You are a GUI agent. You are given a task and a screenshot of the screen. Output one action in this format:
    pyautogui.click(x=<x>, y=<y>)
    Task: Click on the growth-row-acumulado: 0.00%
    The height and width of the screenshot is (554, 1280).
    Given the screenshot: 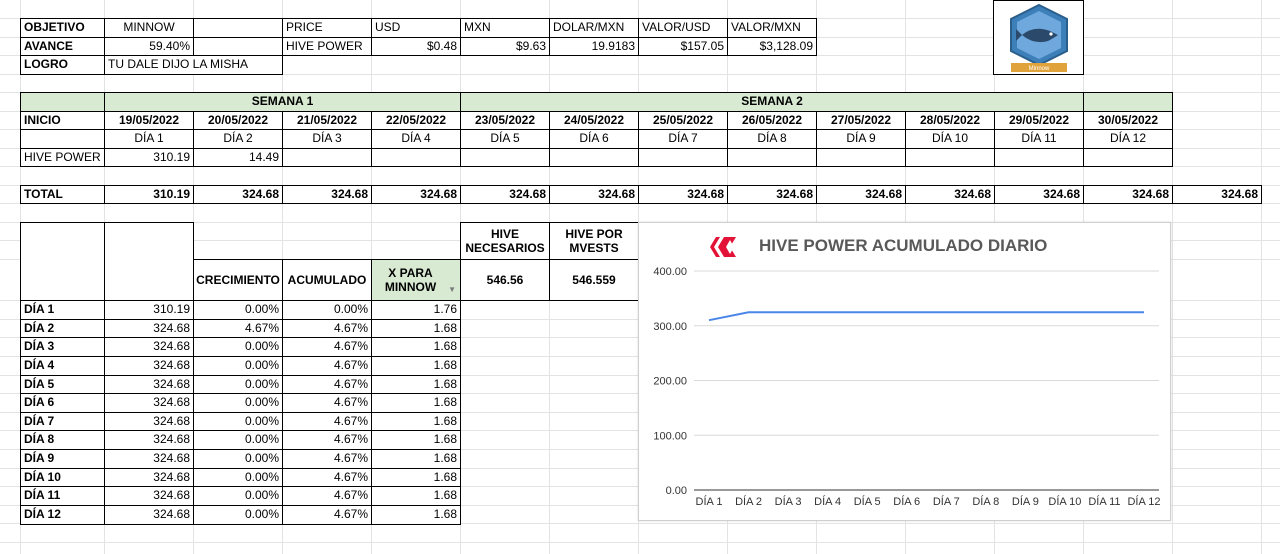 What is the action you would take?
    pyautogui.click(x=327, y=310)
    